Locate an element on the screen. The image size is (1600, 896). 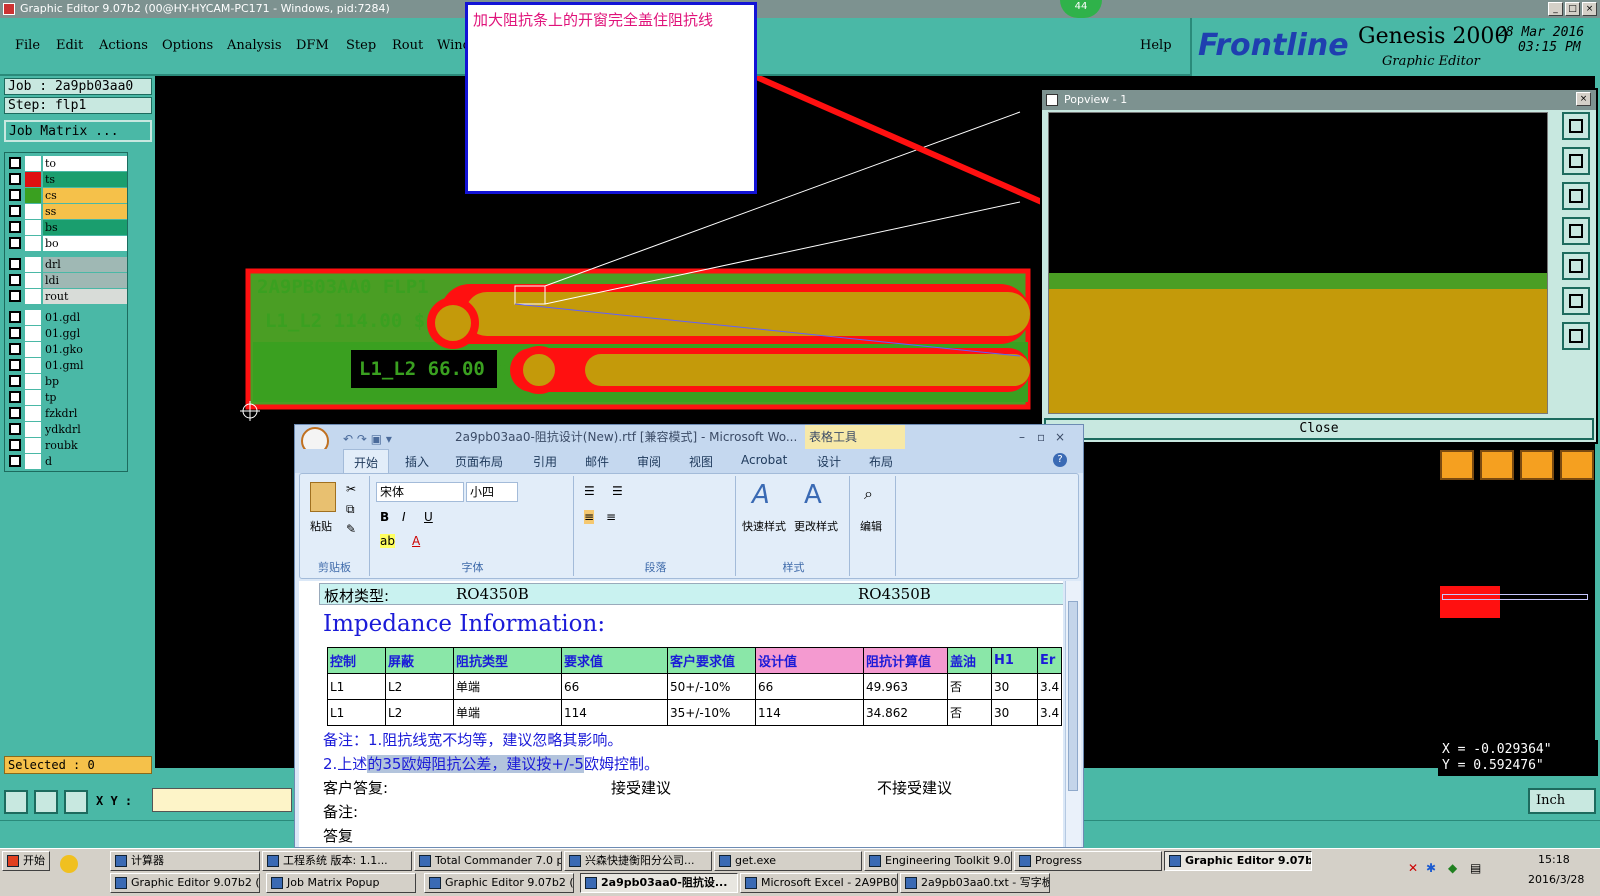
paste-icon is located at coordinates (323, 497).